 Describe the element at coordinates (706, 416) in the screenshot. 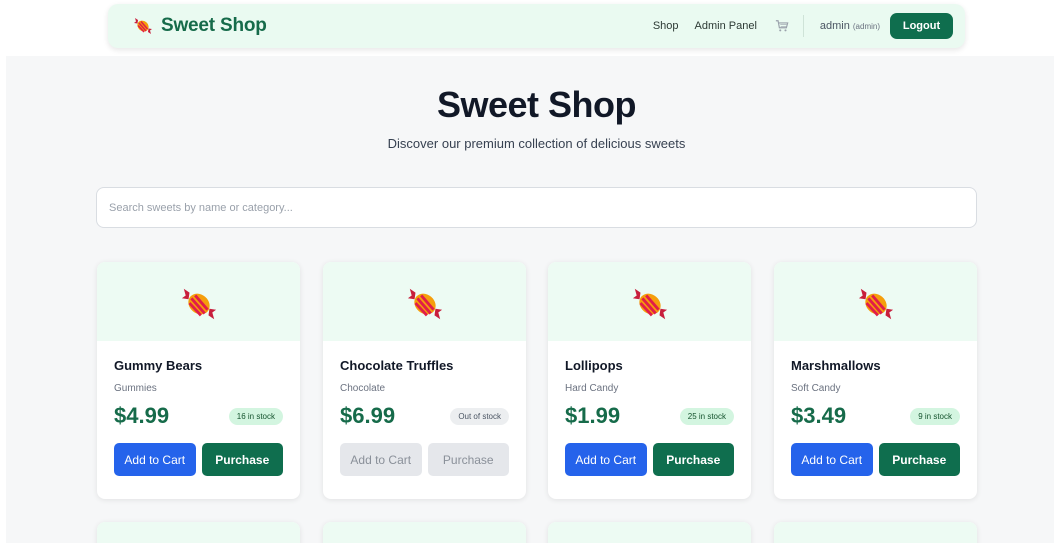

I see `stock-badge: 25 in stock` at that location.